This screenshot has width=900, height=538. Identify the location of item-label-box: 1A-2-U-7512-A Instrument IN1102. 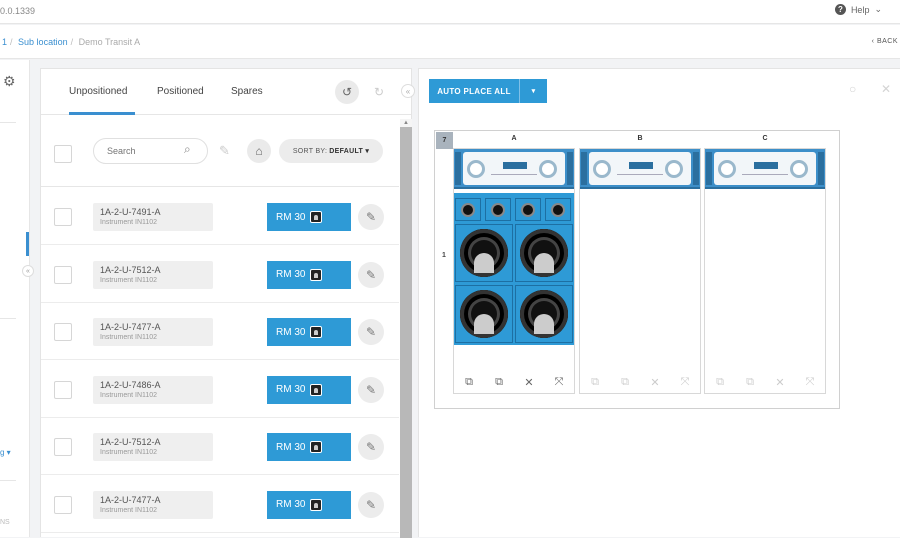
(153, 447).